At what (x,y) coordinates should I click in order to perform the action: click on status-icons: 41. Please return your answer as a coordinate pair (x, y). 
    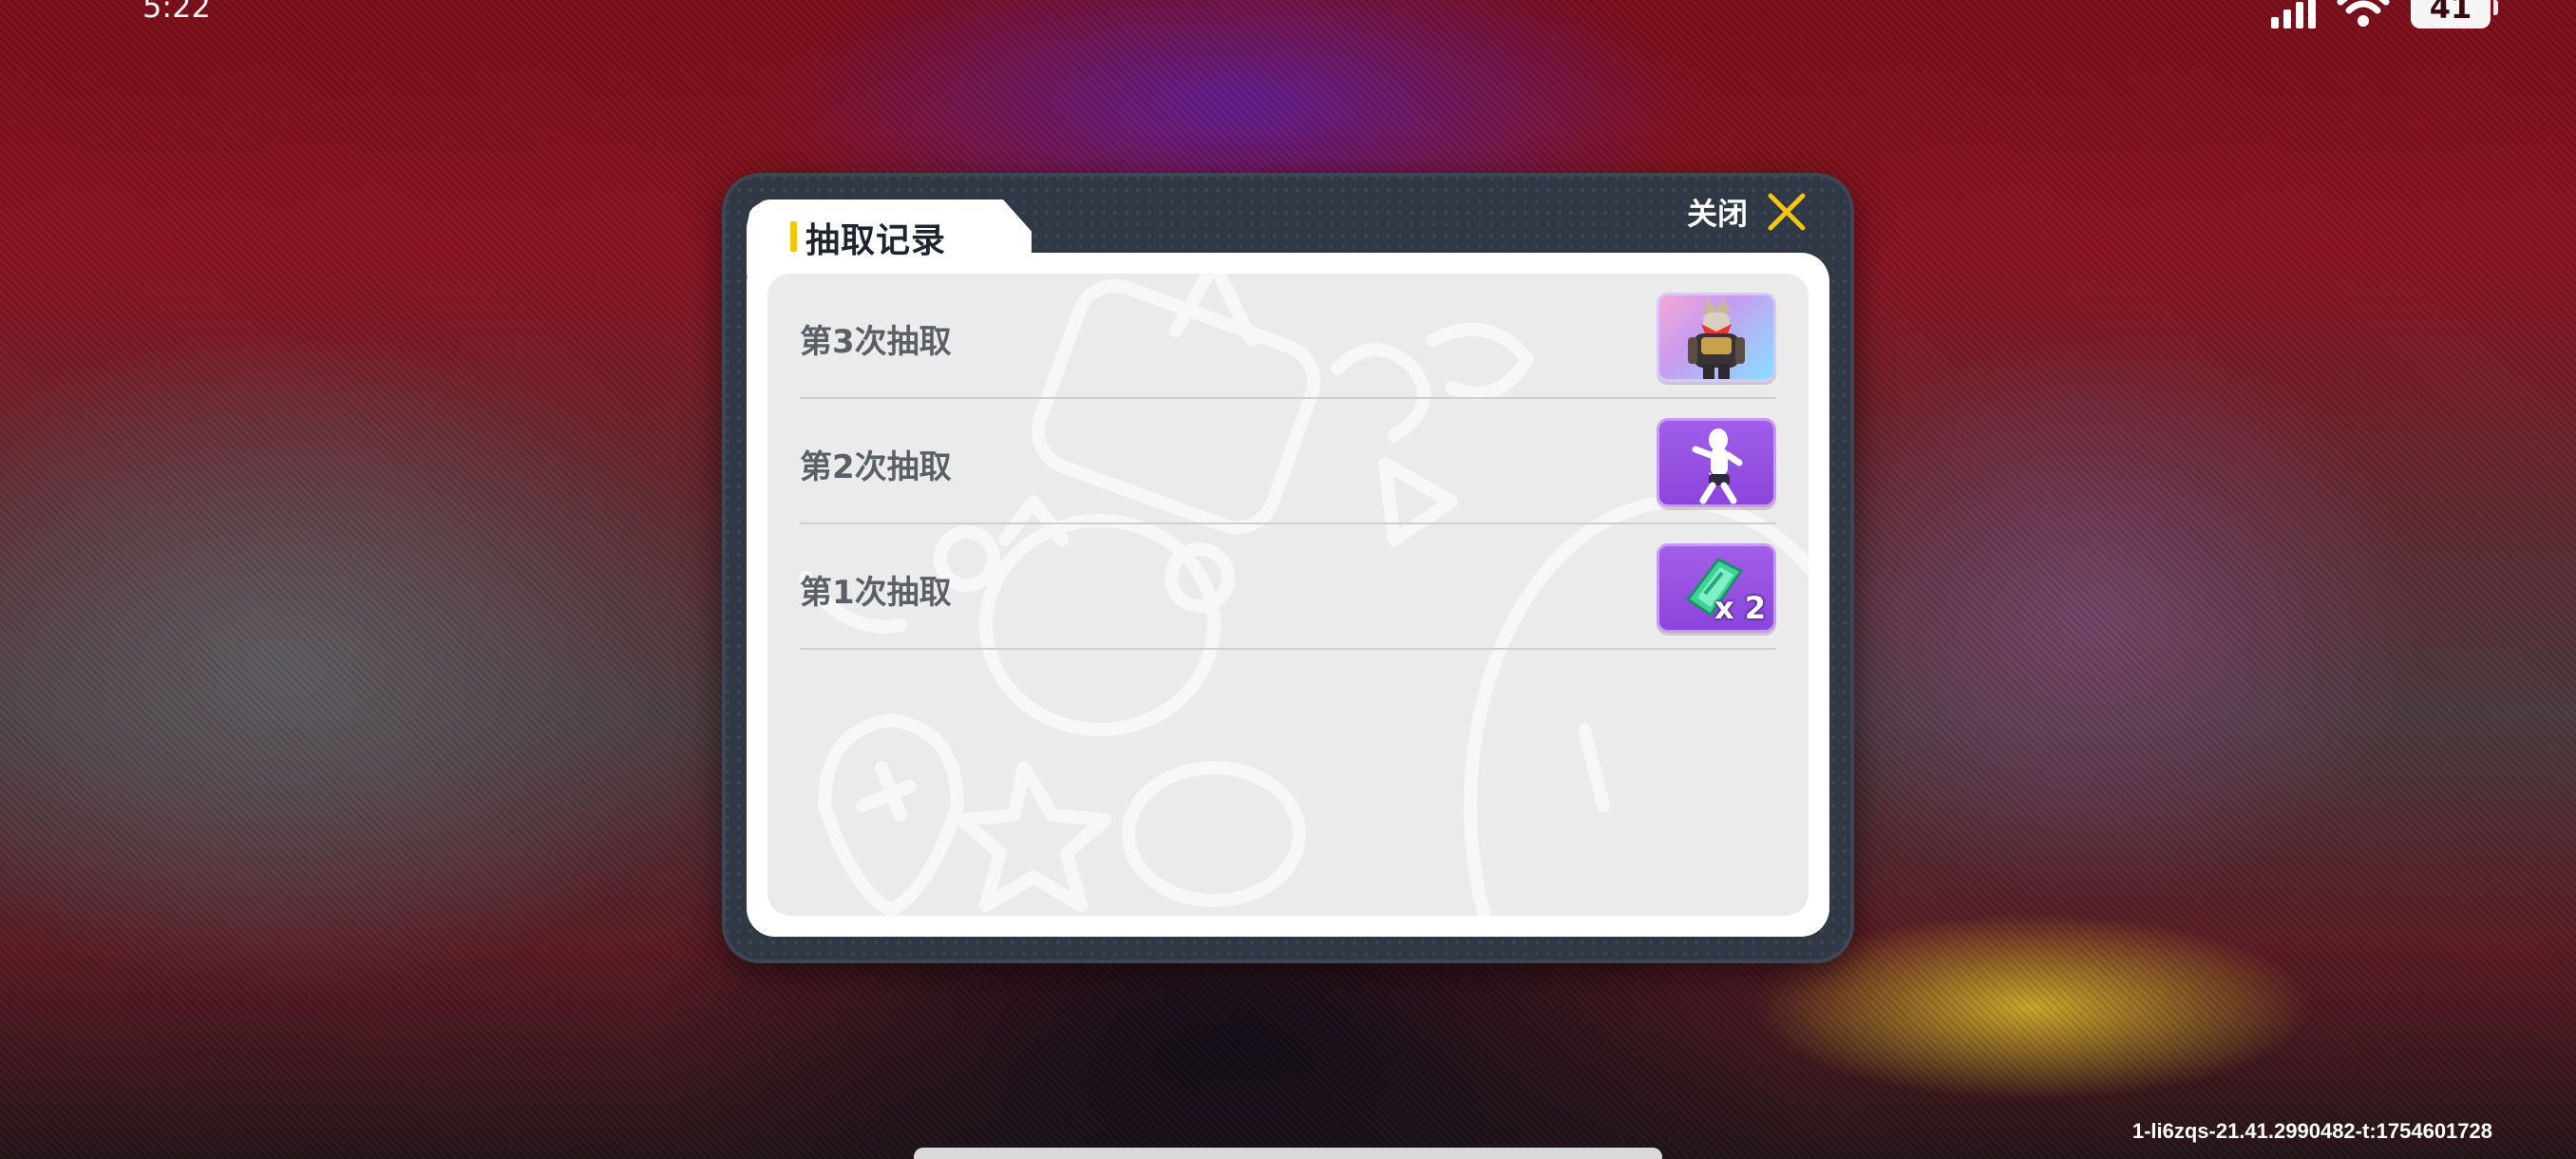
    Looking at the image, I should click on (2384, 14).